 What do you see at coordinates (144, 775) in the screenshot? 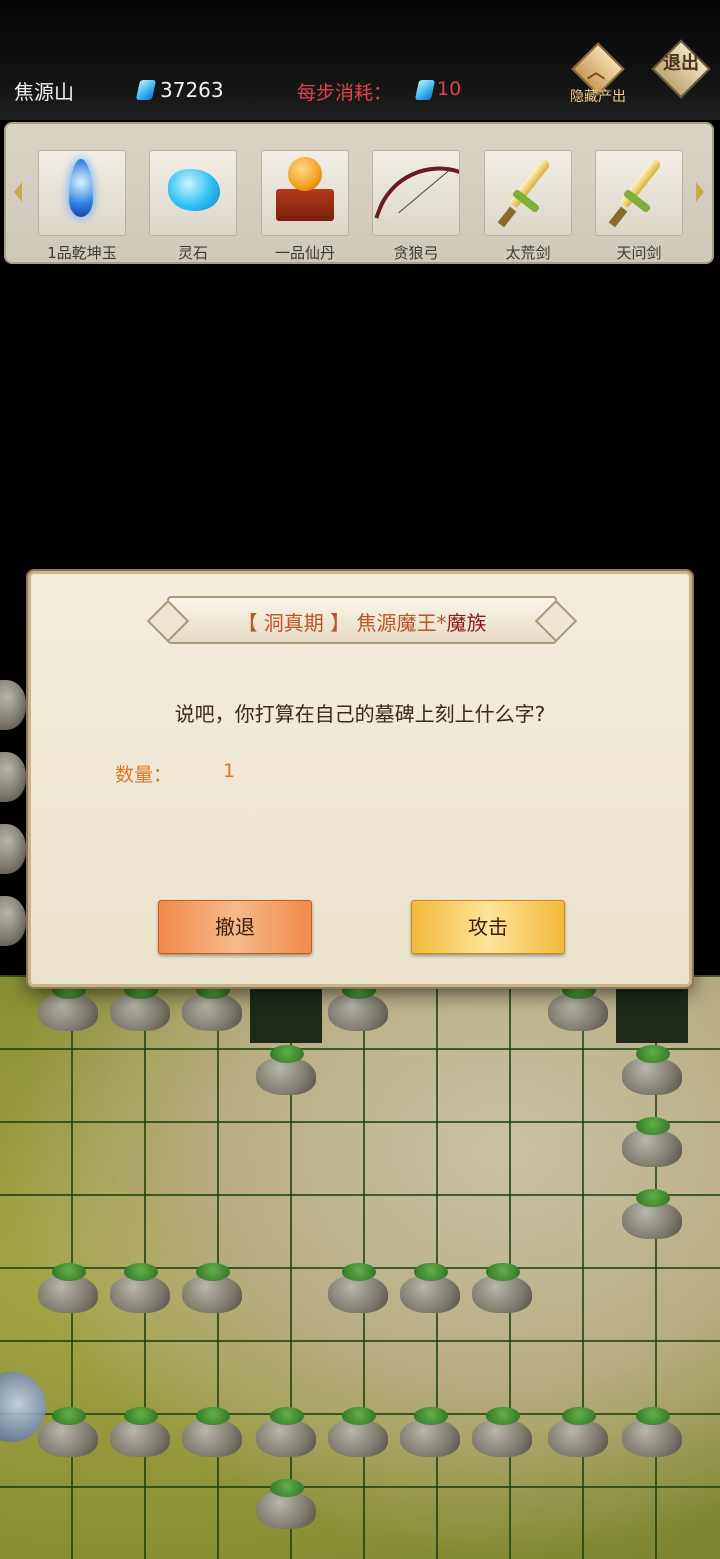
I see `quantity-label: 数量：` at bounding box center [144, 775].